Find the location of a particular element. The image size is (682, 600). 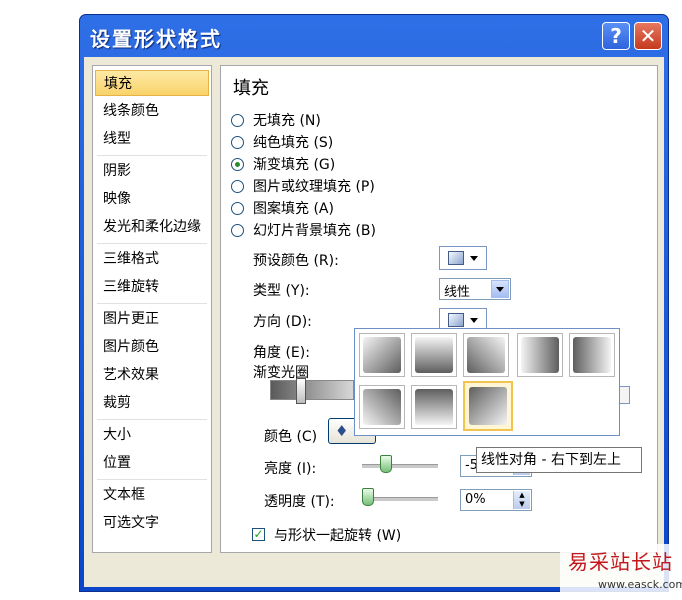

direction-cell-linear-diagonal-br-tl is located at coordinates (488, 406).